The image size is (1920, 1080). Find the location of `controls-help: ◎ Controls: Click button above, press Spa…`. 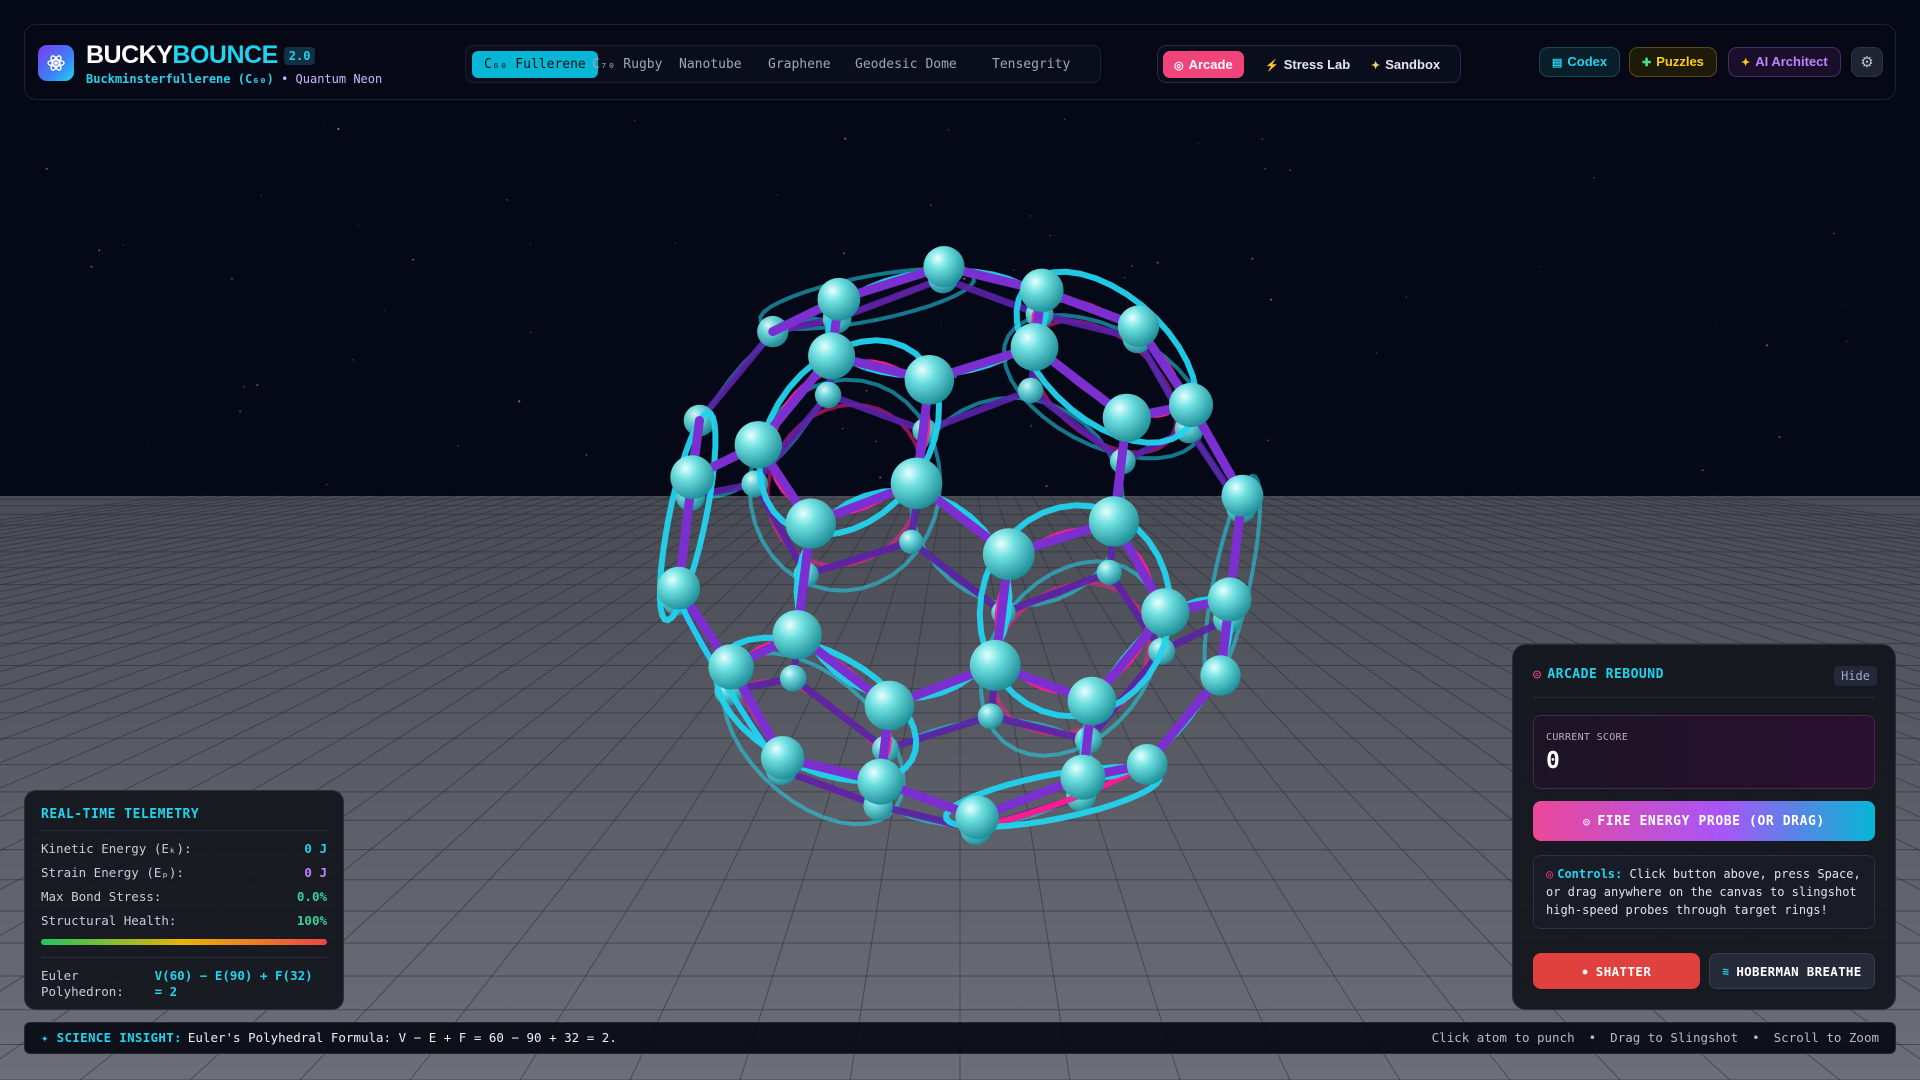

controls-help: ◎ Controls: Click button above, press Spa… is located at coordinates (1704, 892).